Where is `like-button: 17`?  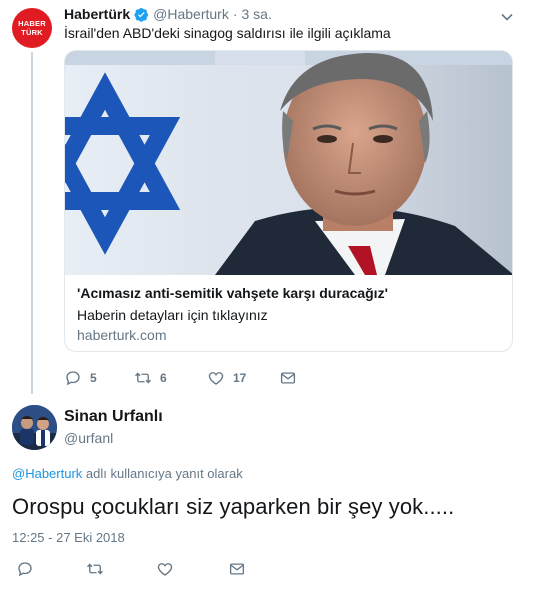
like-button: 17 is located at coordinates (243, 378).